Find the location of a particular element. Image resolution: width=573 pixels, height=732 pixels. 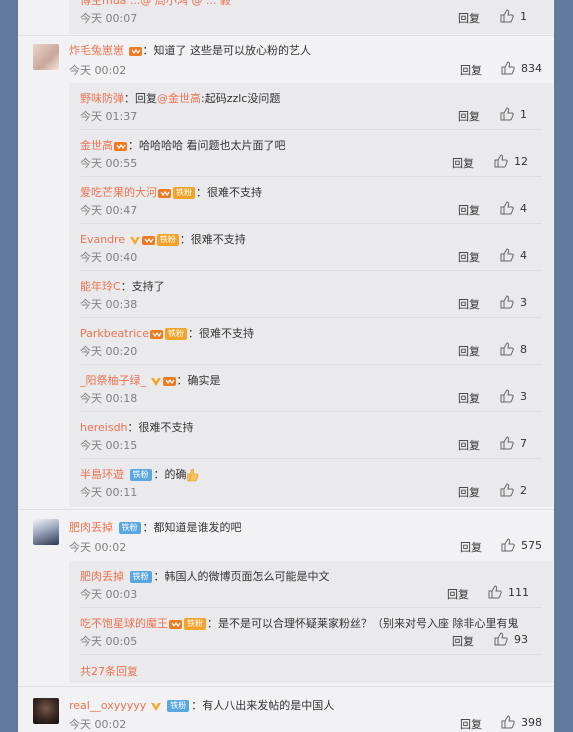

list-item: 半島环遊 铁粉 ：的确 今天 00:11 回复 2 is located at coordinates (311, 482).